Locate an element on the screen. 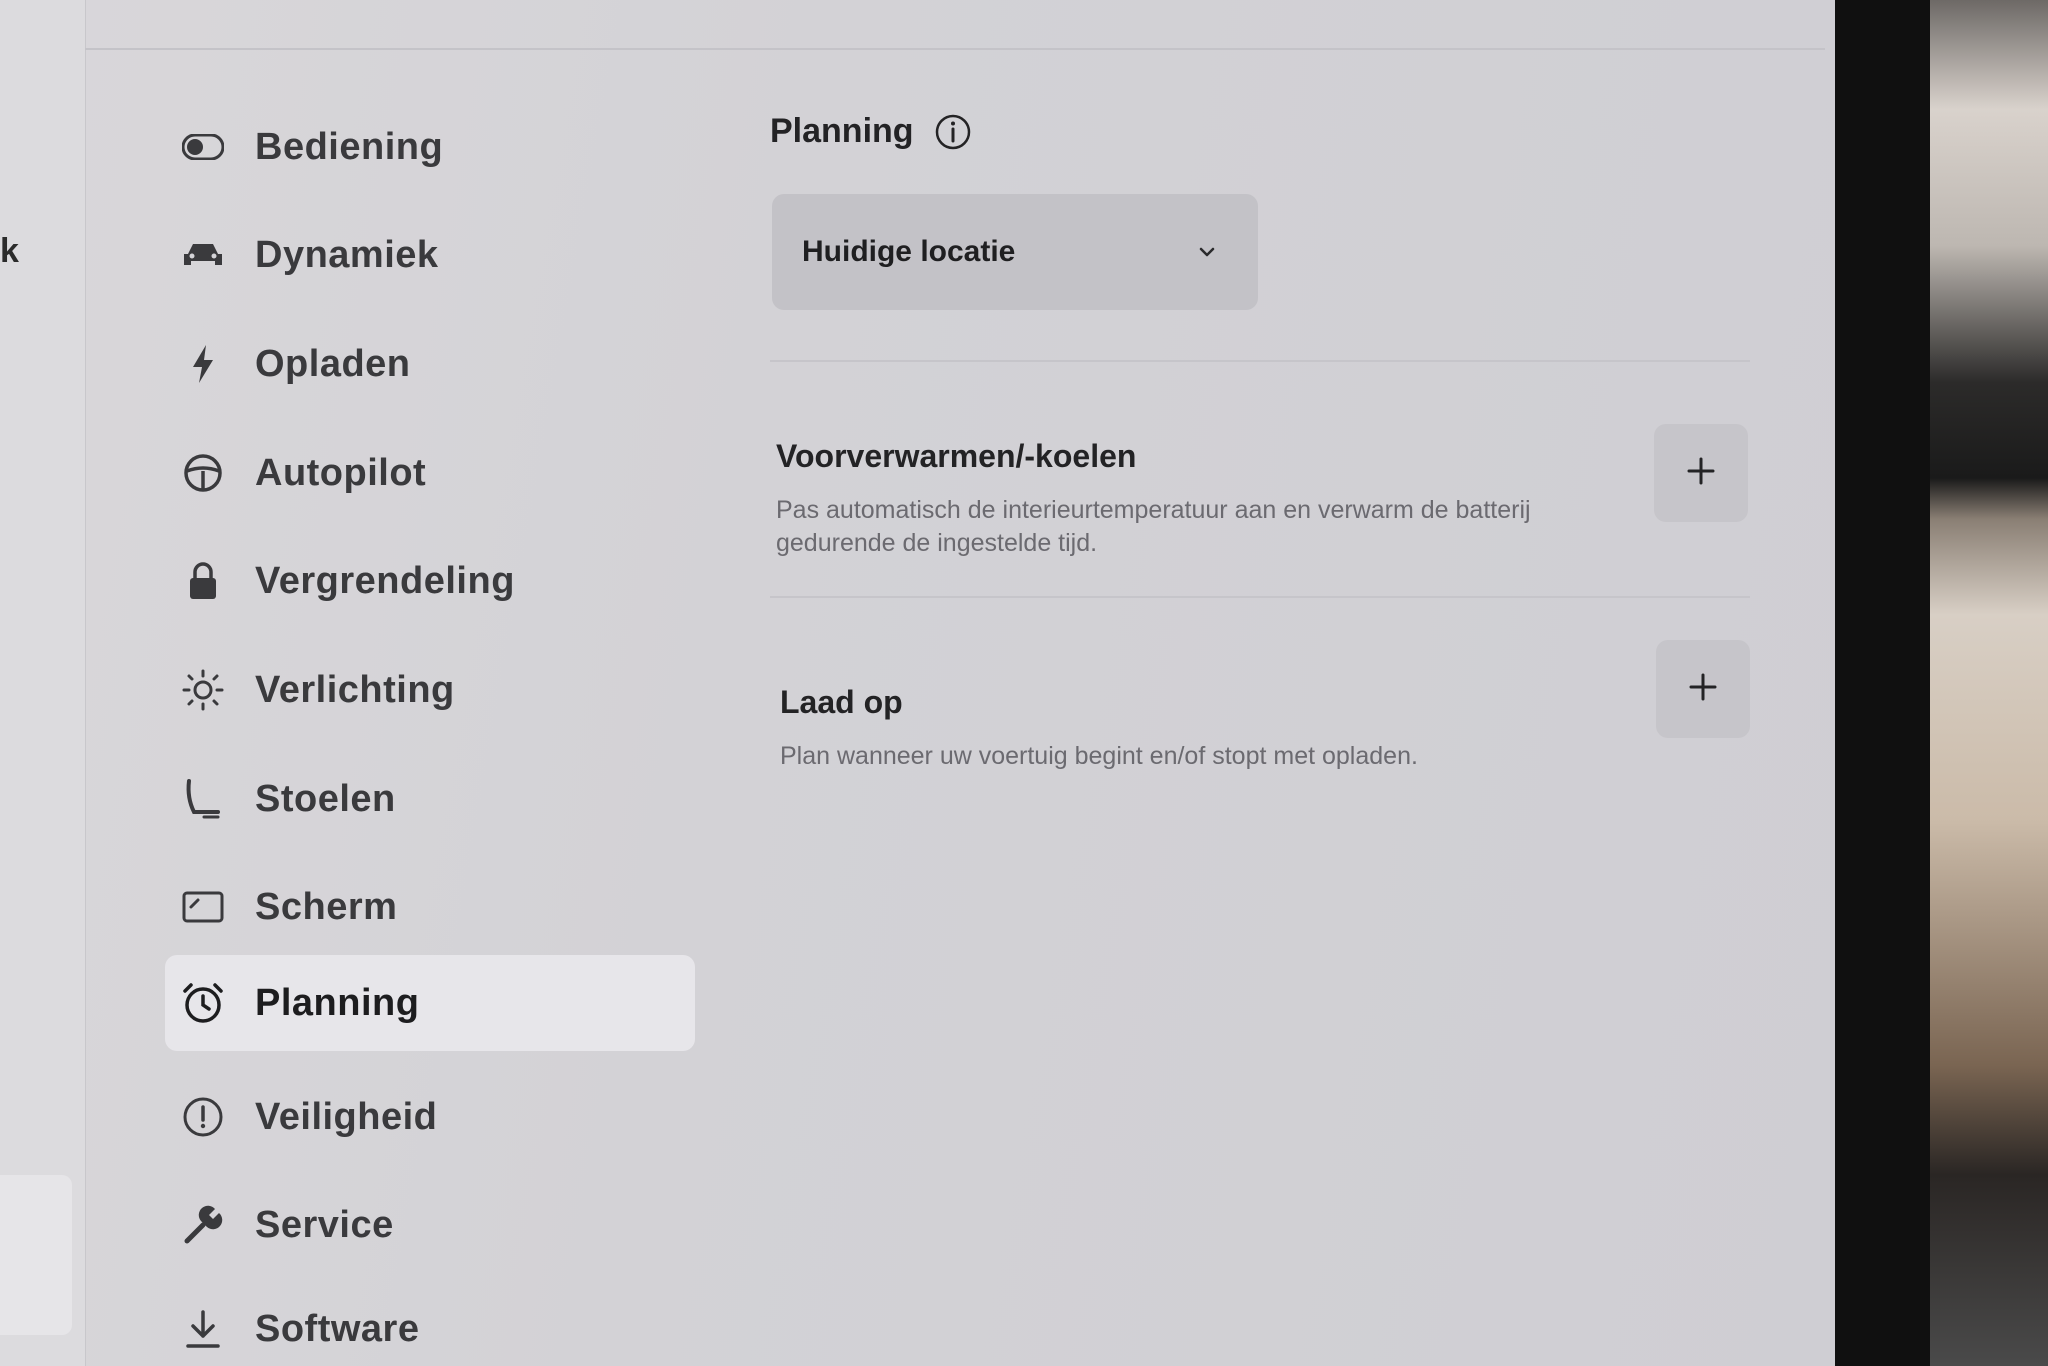  sidebar-item-label: Scherm is located at coordinates (326, 906).